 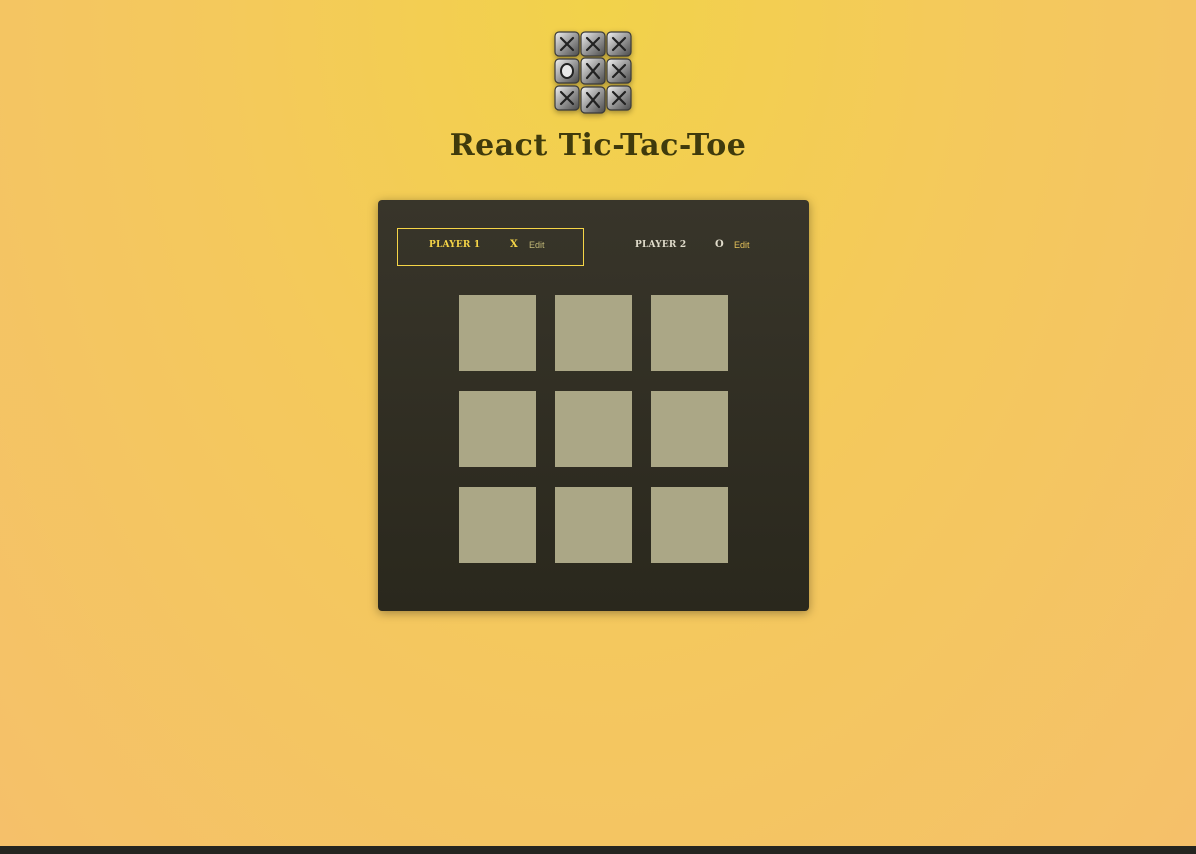 What do you see at coordinates (598, 850) in the screenshot?
I see `bottom-bar` at bounding box center [598, 850].